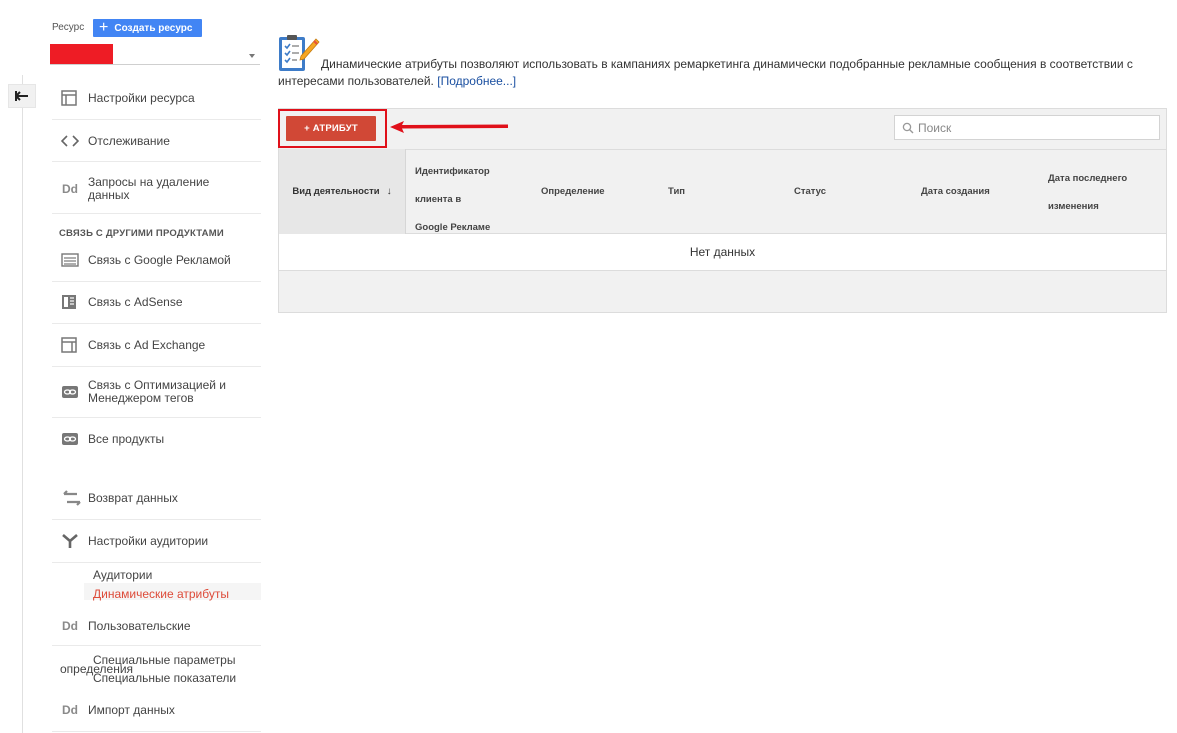 The image size is (1177, 733). What do you see at coordinates (147, 345) in the screenshot?
I see `sidebar-item-label: Связь с Ad Exchange` at bounding box center [147, 345].